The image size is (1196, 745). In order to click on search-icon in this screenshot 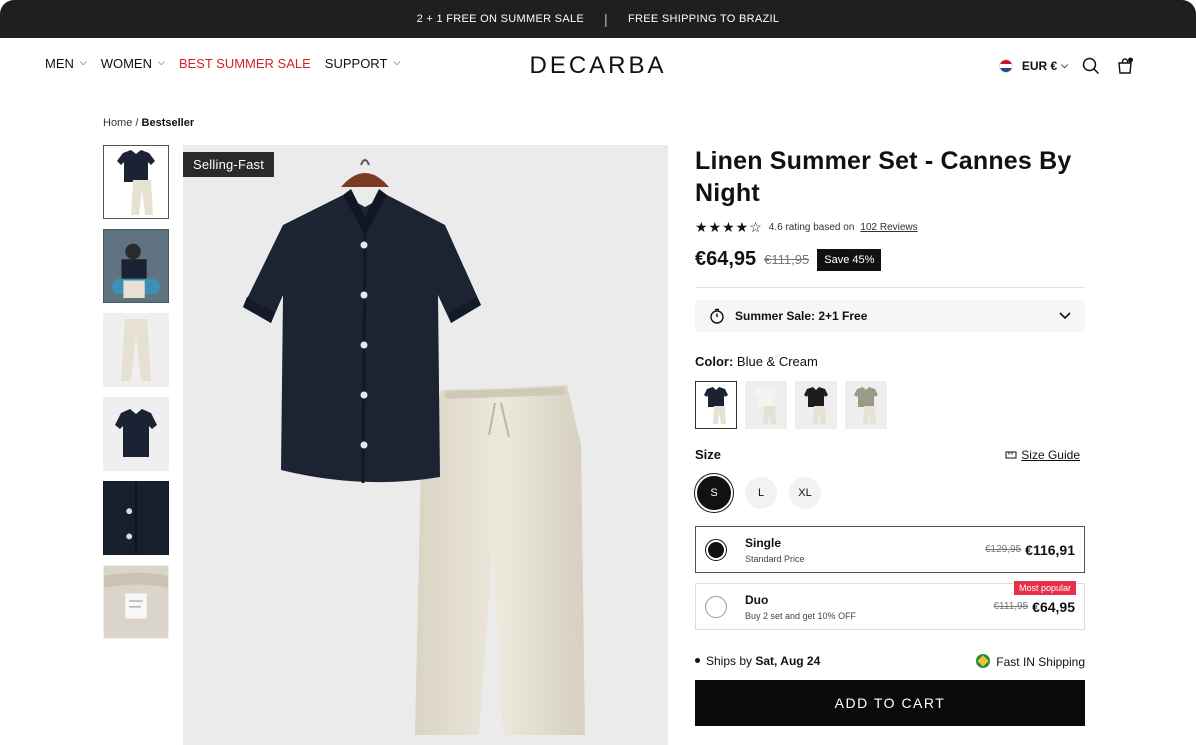, I will do `click(1091, 66)`.